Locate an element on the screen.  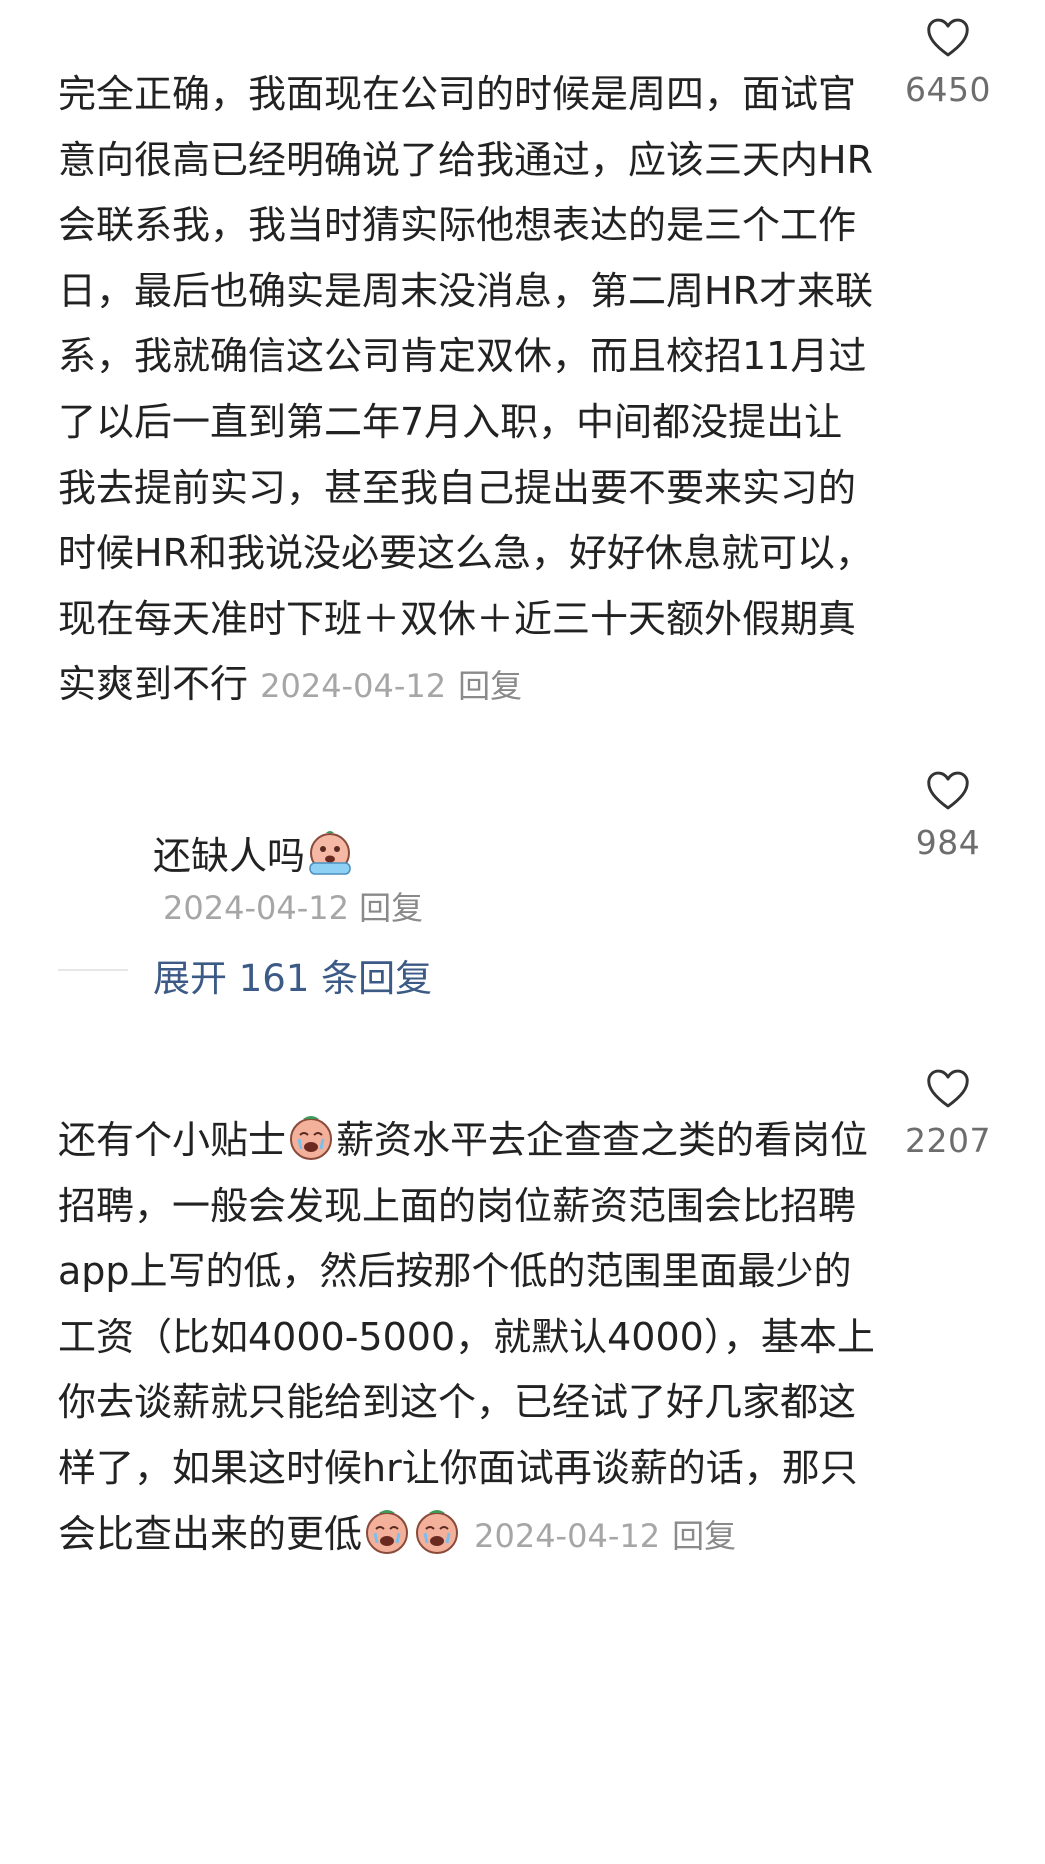
reply-comment-body: 还缺人吗 is located at coordinates (254, 852).